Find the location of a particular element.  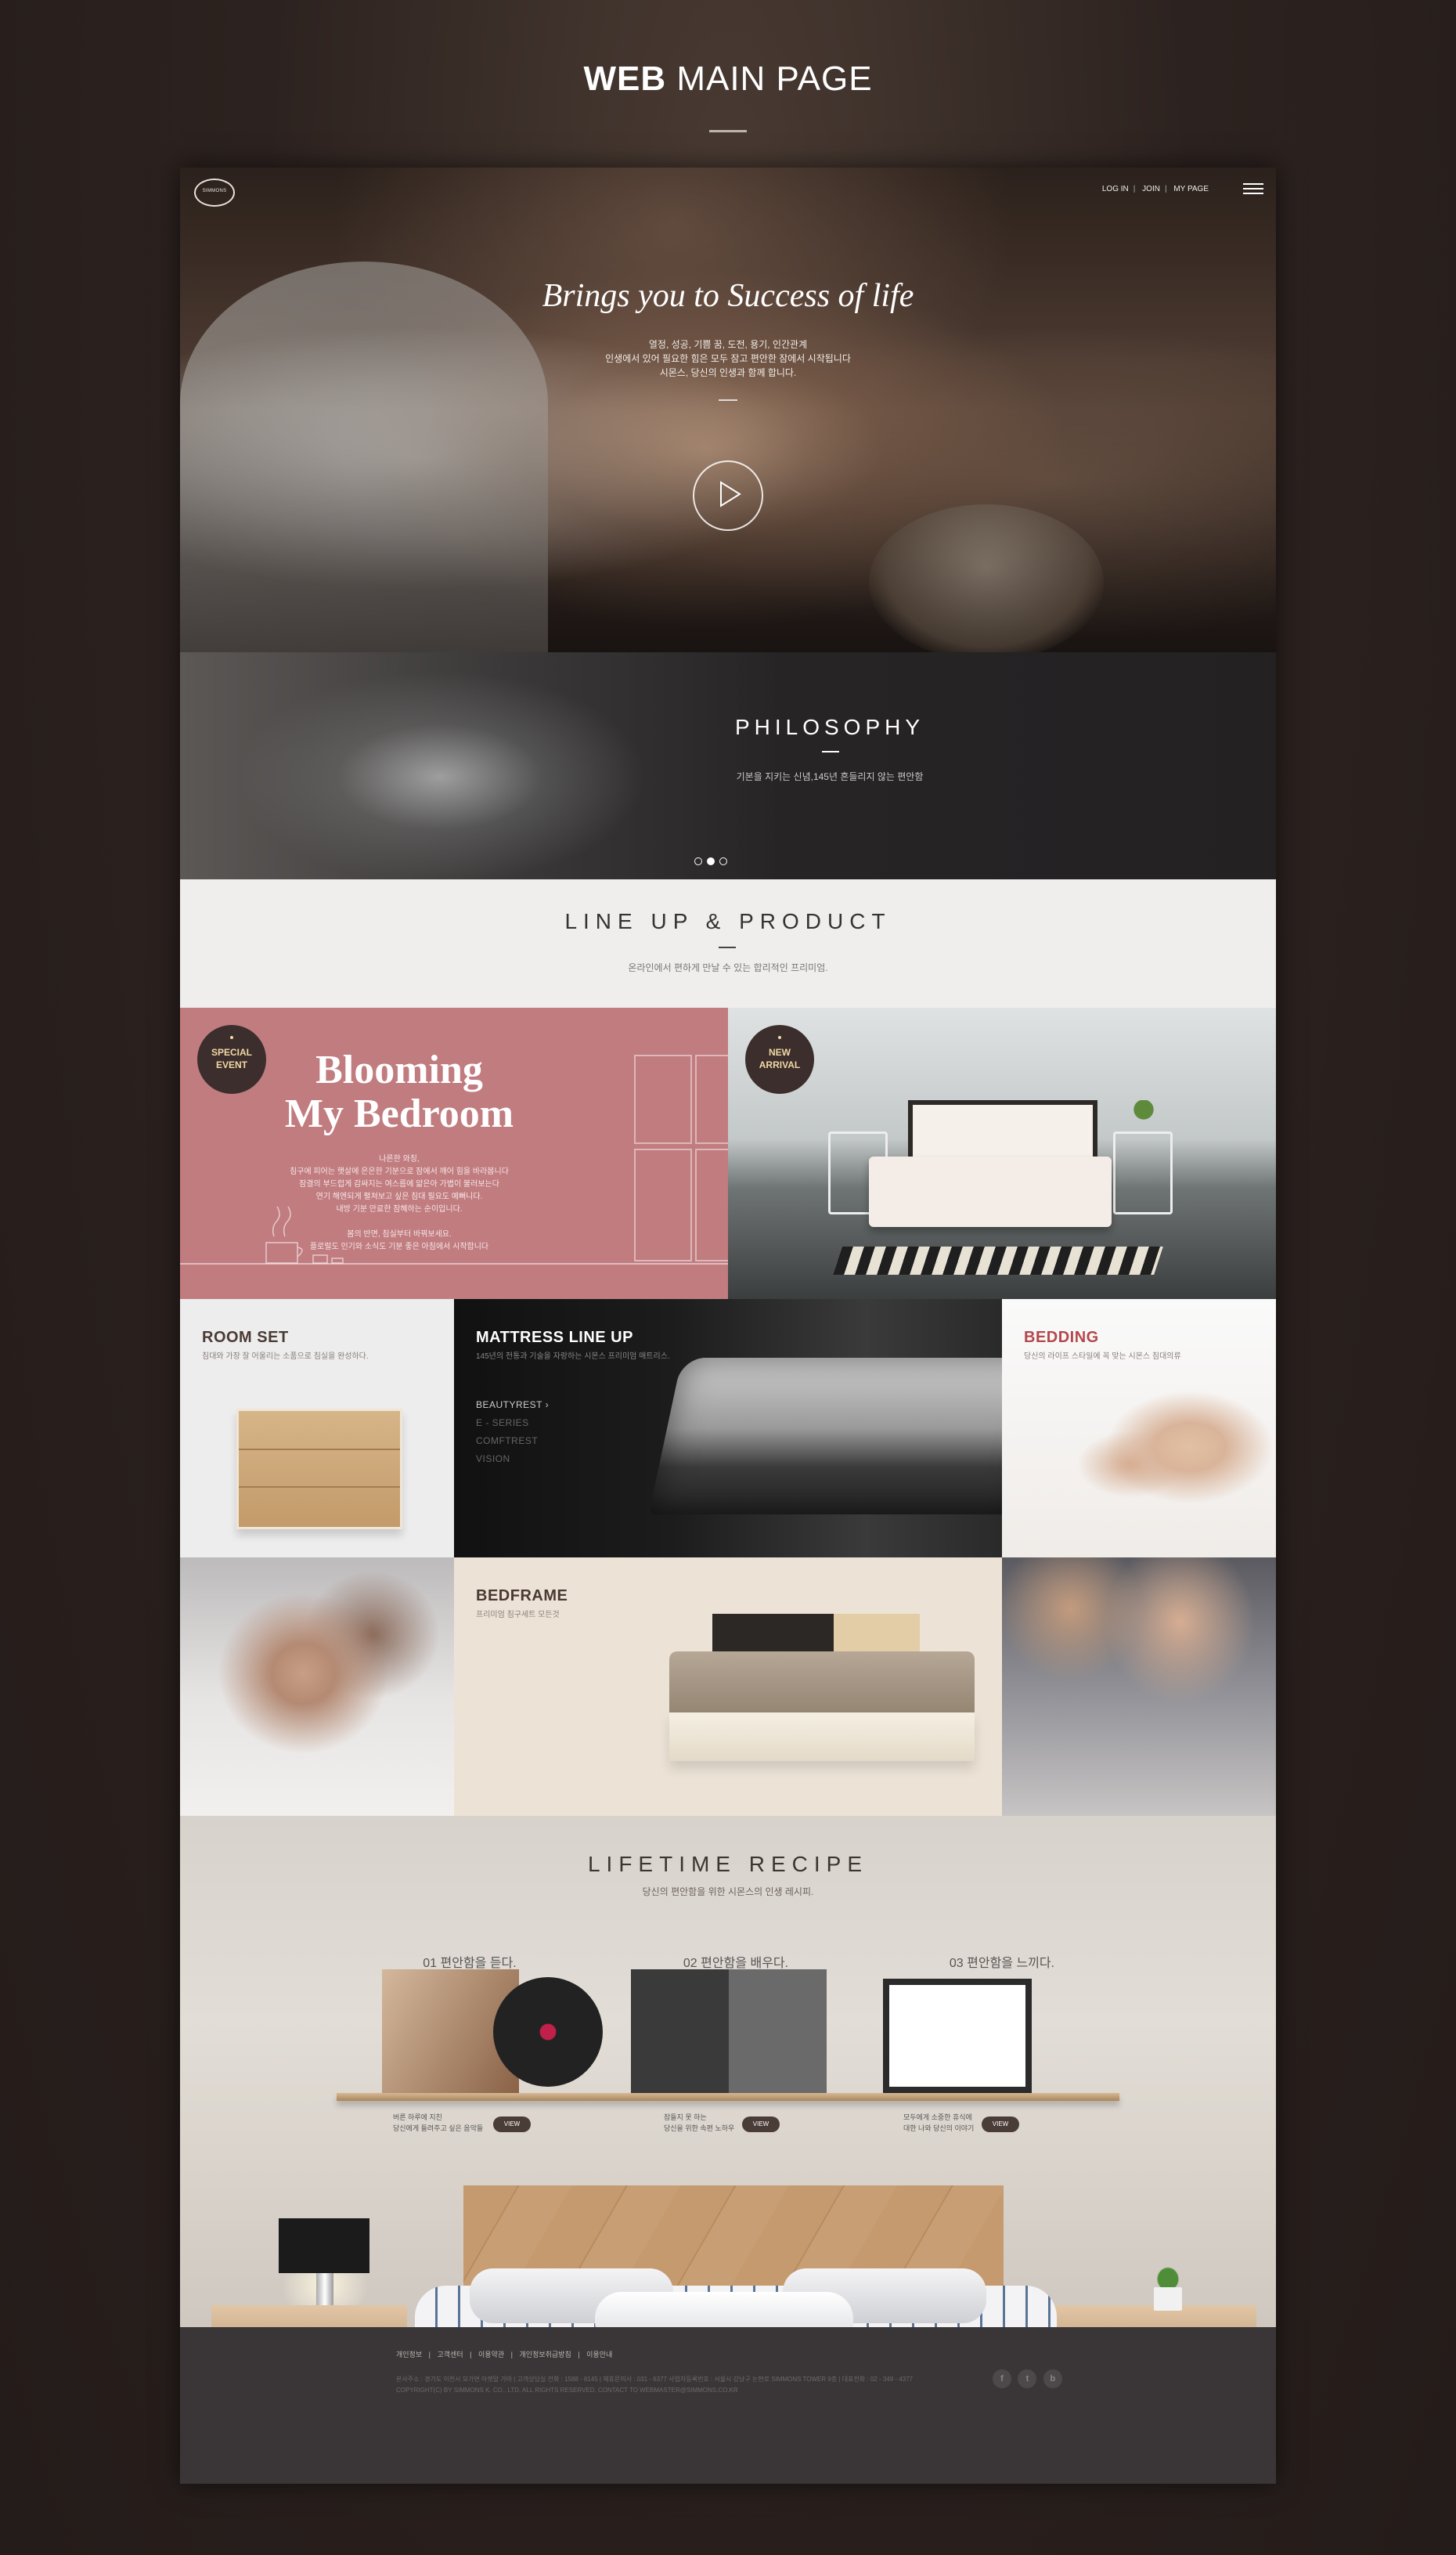

badge-line: ARRIVAL is located at coordinates (780, 1064).